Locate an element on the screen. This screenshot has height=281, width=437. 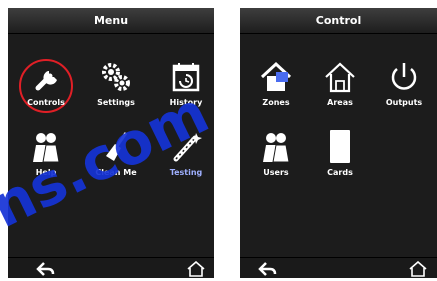
control-item-label: Cards is located at coordinates (340, 172).